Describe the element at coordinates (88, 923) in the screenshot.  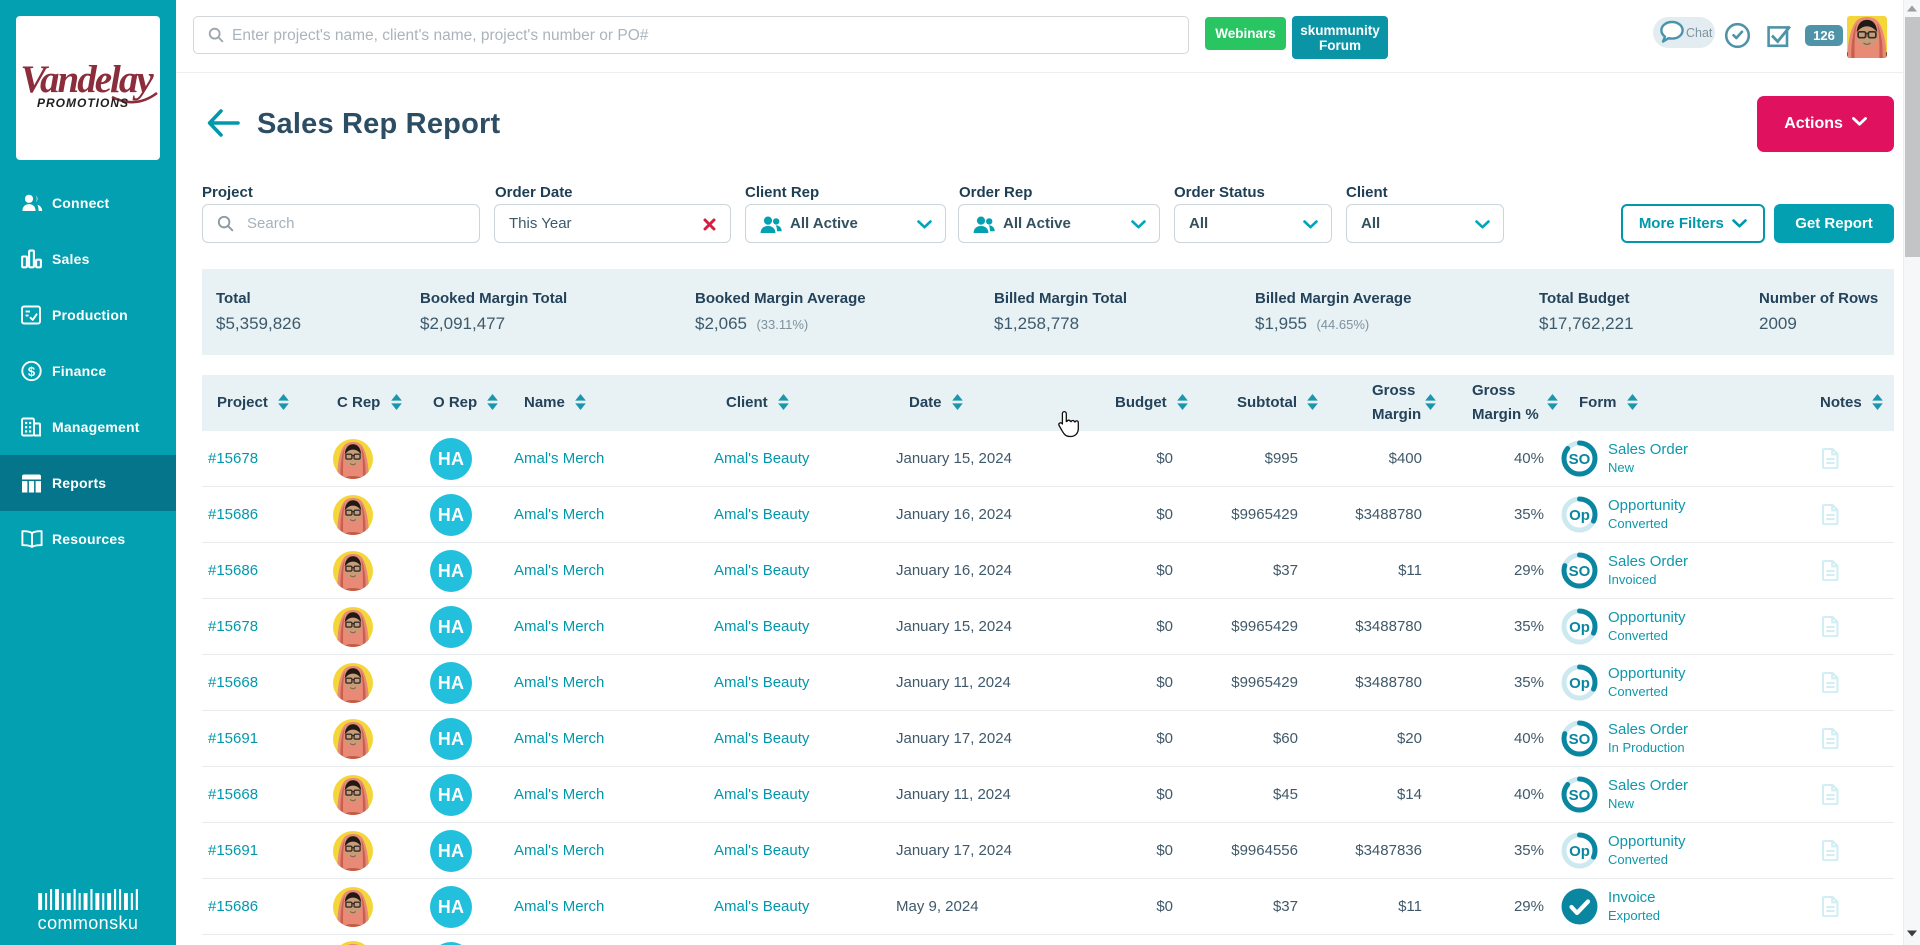
I see `svg-text: commonsku` at that location.